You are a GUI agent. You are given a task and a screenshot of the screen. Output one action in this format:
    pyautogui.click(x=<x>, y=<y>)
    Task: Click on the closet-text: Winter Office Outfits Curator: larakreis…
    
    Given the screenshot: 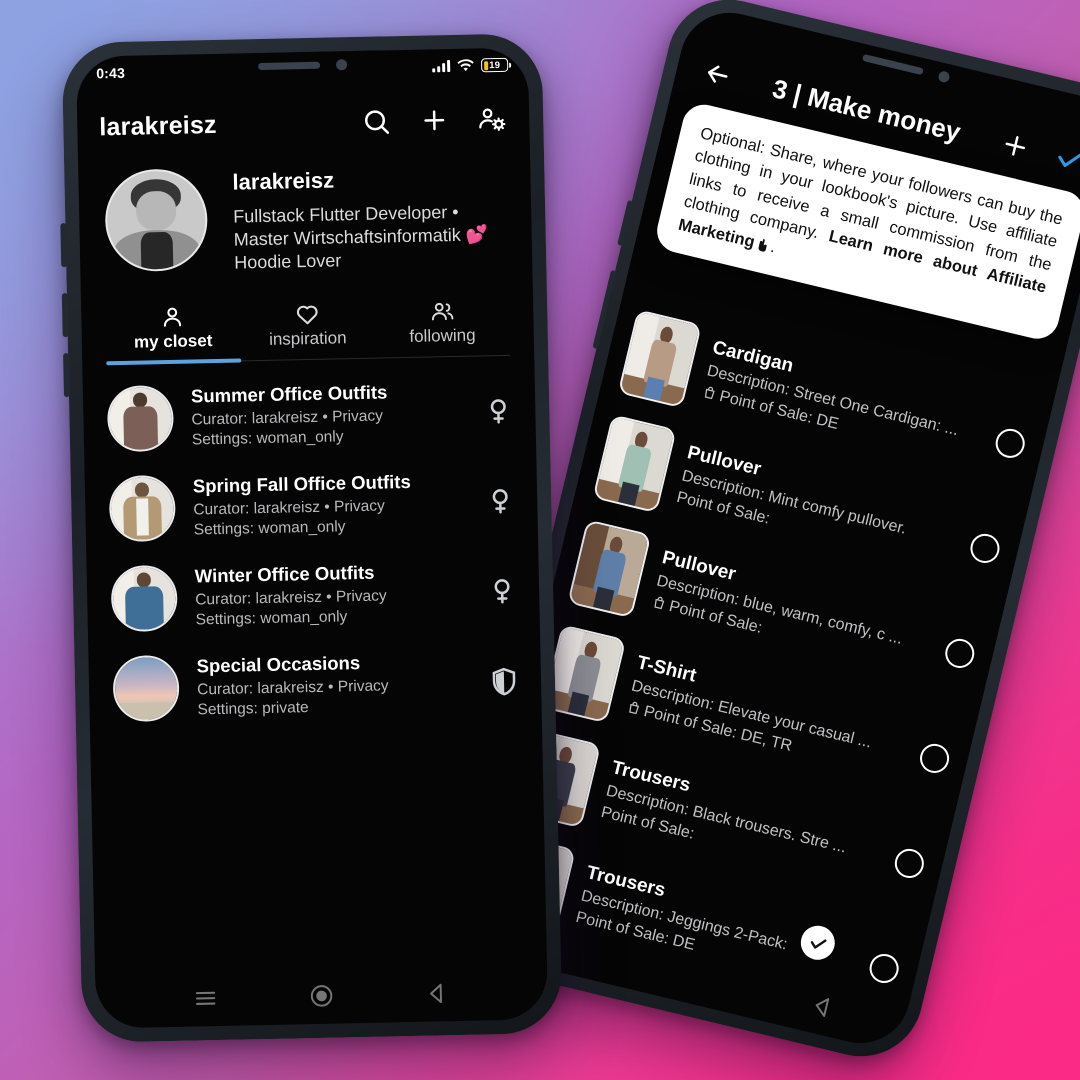 What is the action you would take?
    pyautogui.click(x=332, y=594)
    